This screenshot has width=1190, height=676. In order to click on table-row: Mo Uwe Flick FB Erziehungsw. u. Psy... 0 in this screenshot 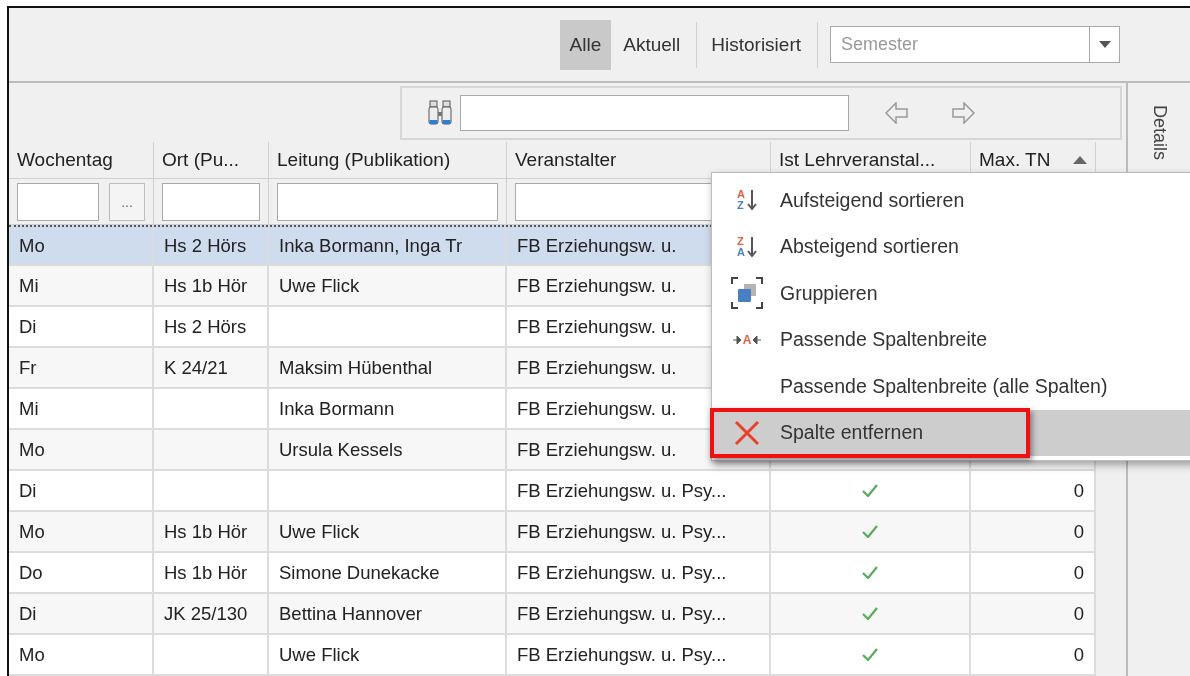, I will do `click(552, 655)`.